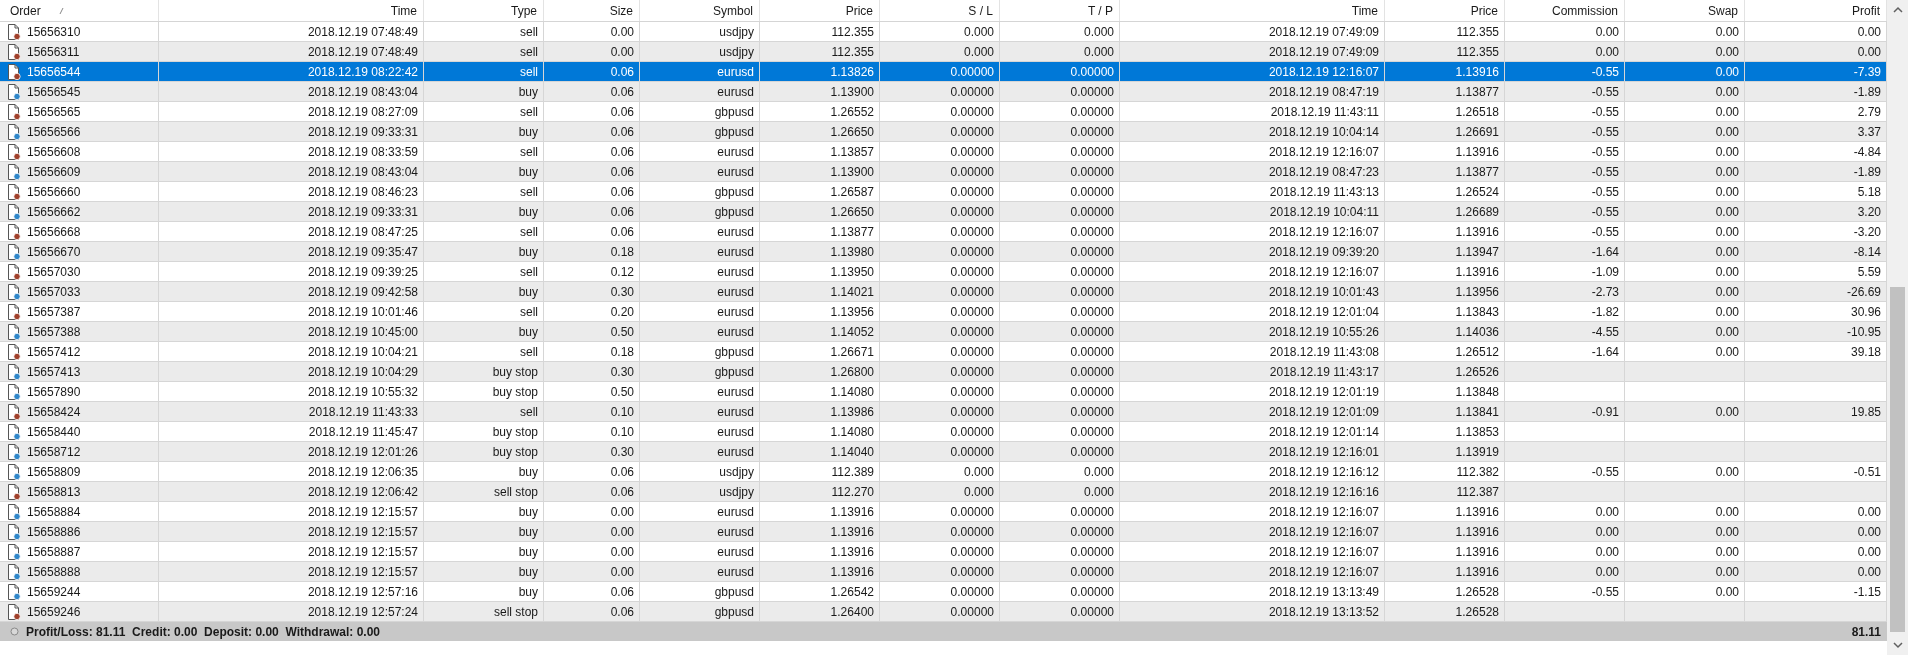 The width and height of the screenshot is (1908, 655). I want to click on order-number: 15657890, so click(54, 392).